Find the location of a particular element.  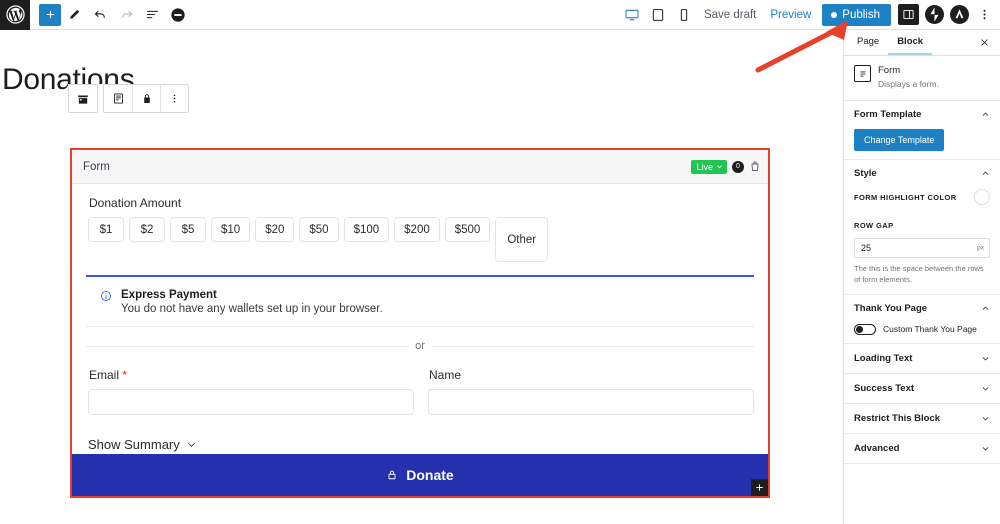

preview-tablet-button is located at coordinates (658, 15).